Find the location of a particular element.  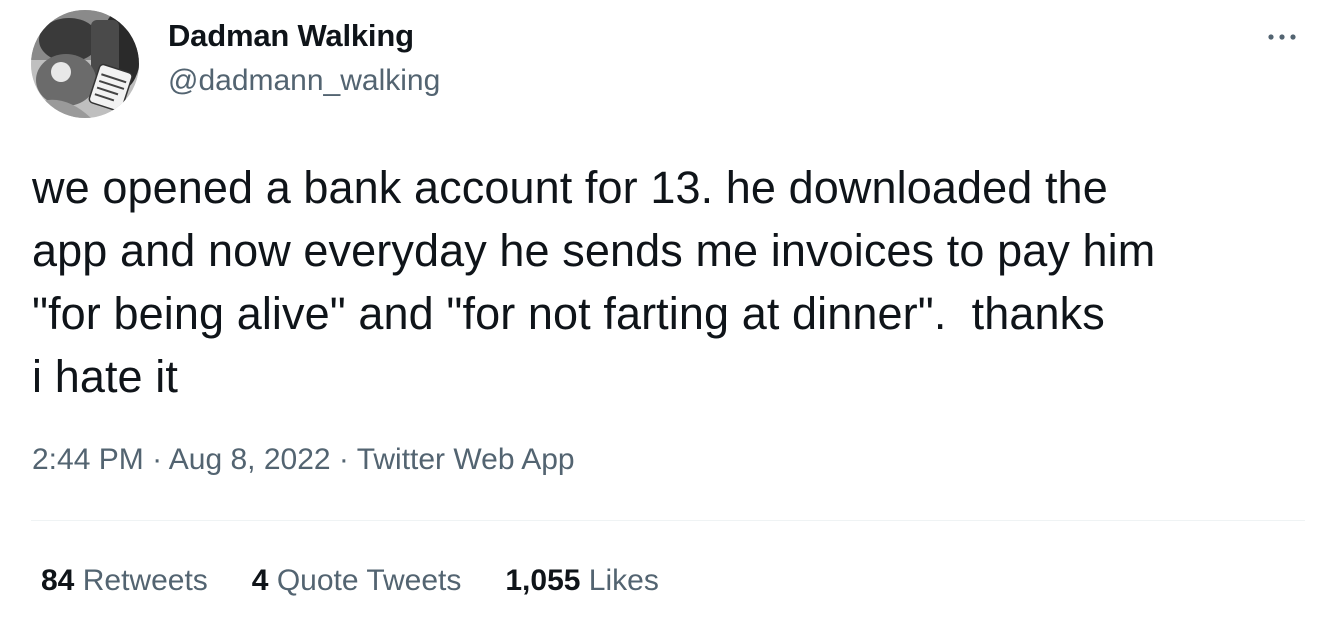

tweet-time: 2:44 PM is located at coordinates (88, 459).